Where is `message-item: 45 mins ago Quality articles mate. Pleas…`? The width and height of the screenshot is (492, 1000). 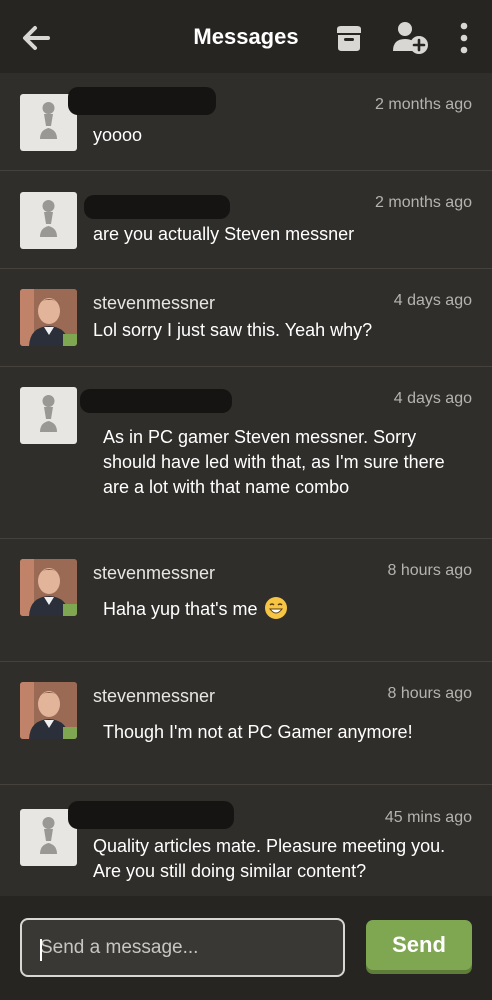
message-item: 45 mins ago Quality articles mate. Pleas… is located at coordinates (246, 840).